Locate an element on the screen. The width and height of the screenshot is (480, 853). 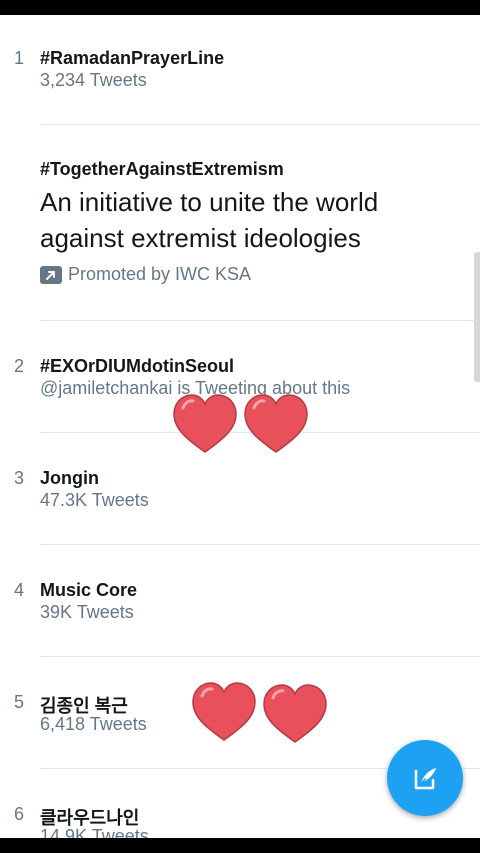
nav-bar is located at coordinates (240, 845).